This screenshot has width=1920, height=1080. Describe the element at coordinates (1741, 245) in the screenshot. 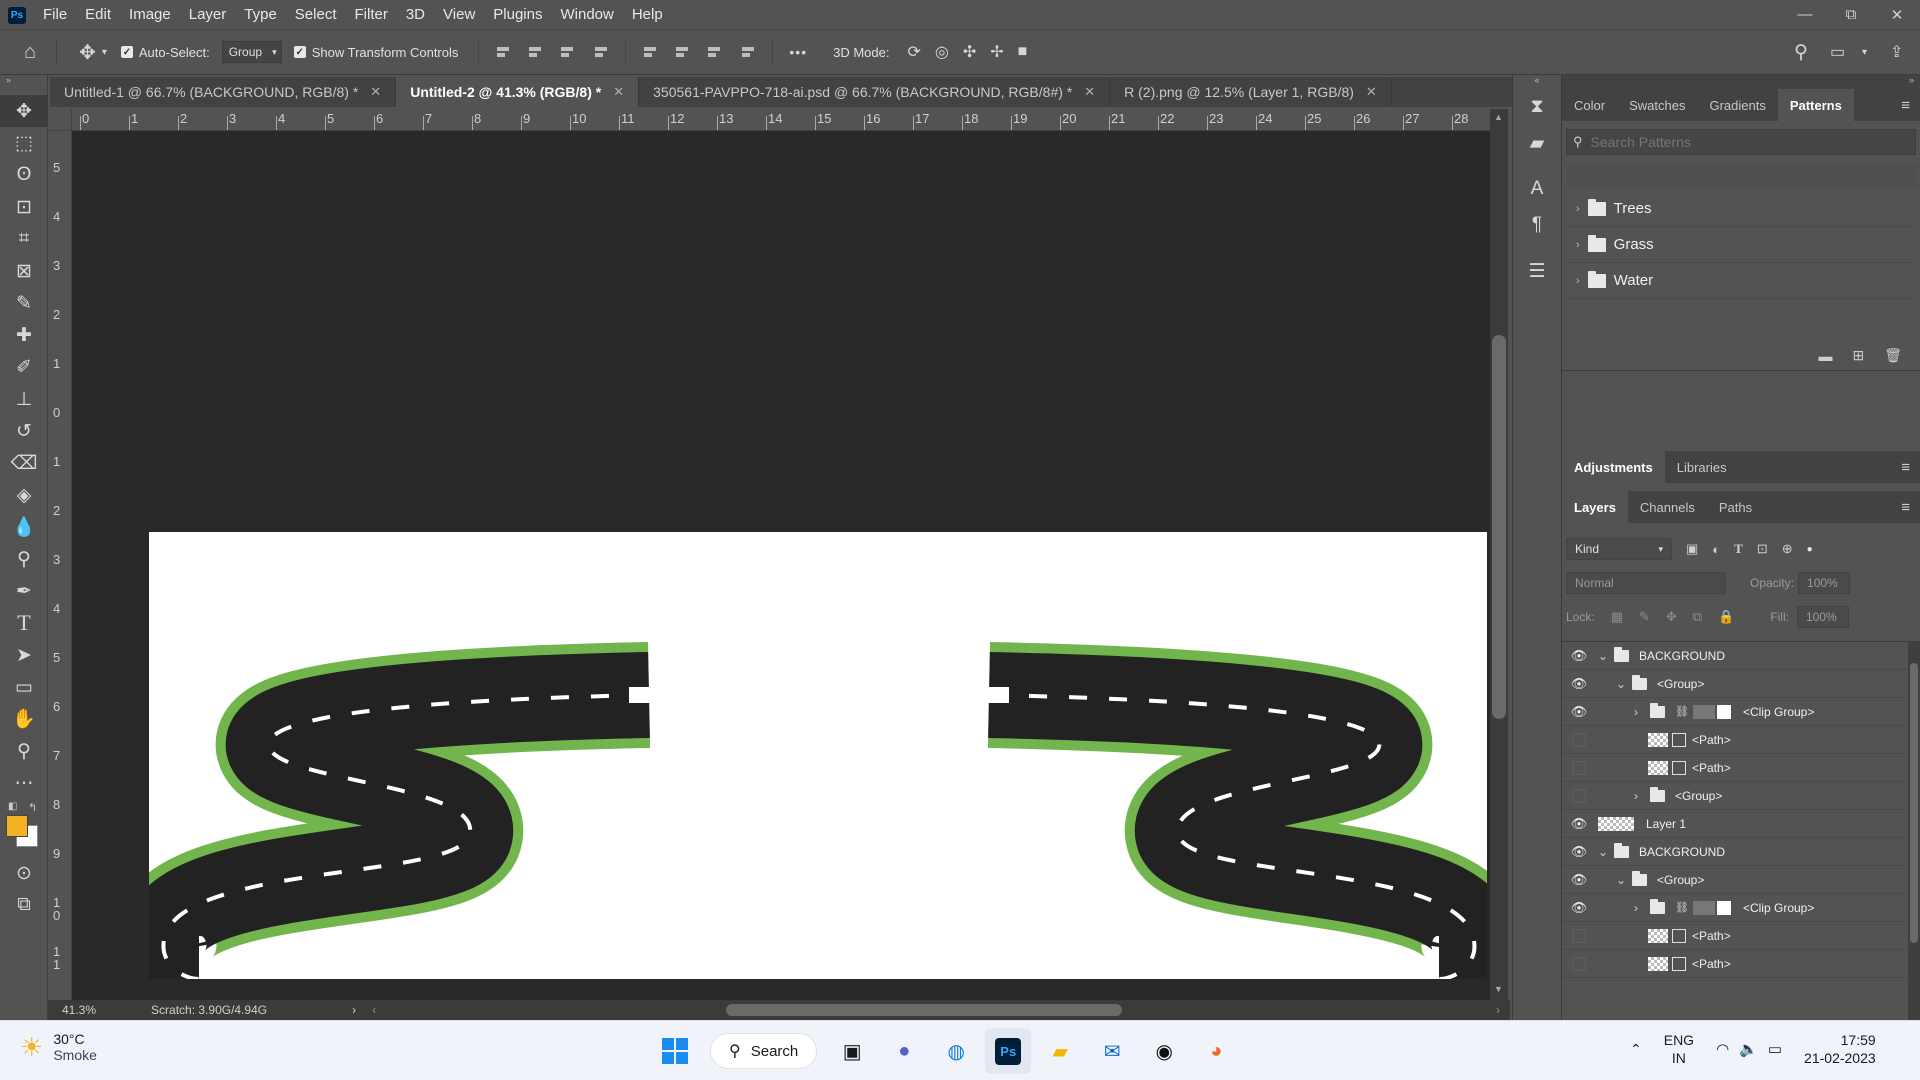

I see `pattern-group-grass: › Grass` at that location.